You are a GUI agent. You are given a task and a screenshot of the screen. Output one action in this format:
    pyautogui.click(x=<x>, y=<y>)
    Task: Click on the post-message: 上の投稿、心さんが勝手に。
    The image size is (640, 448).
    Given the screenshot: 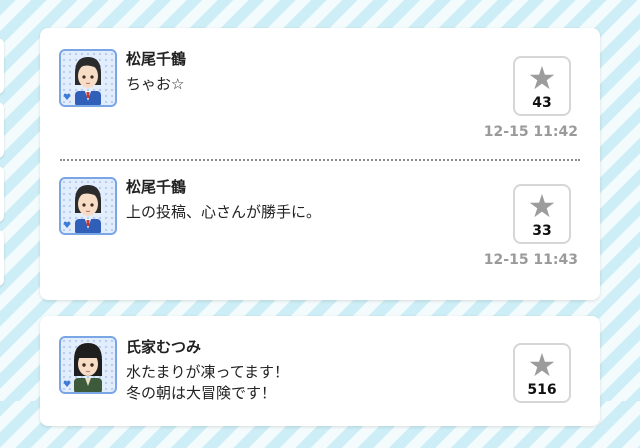 What is the action you would take?
    pyautogui.click(x=224, y=212)
    